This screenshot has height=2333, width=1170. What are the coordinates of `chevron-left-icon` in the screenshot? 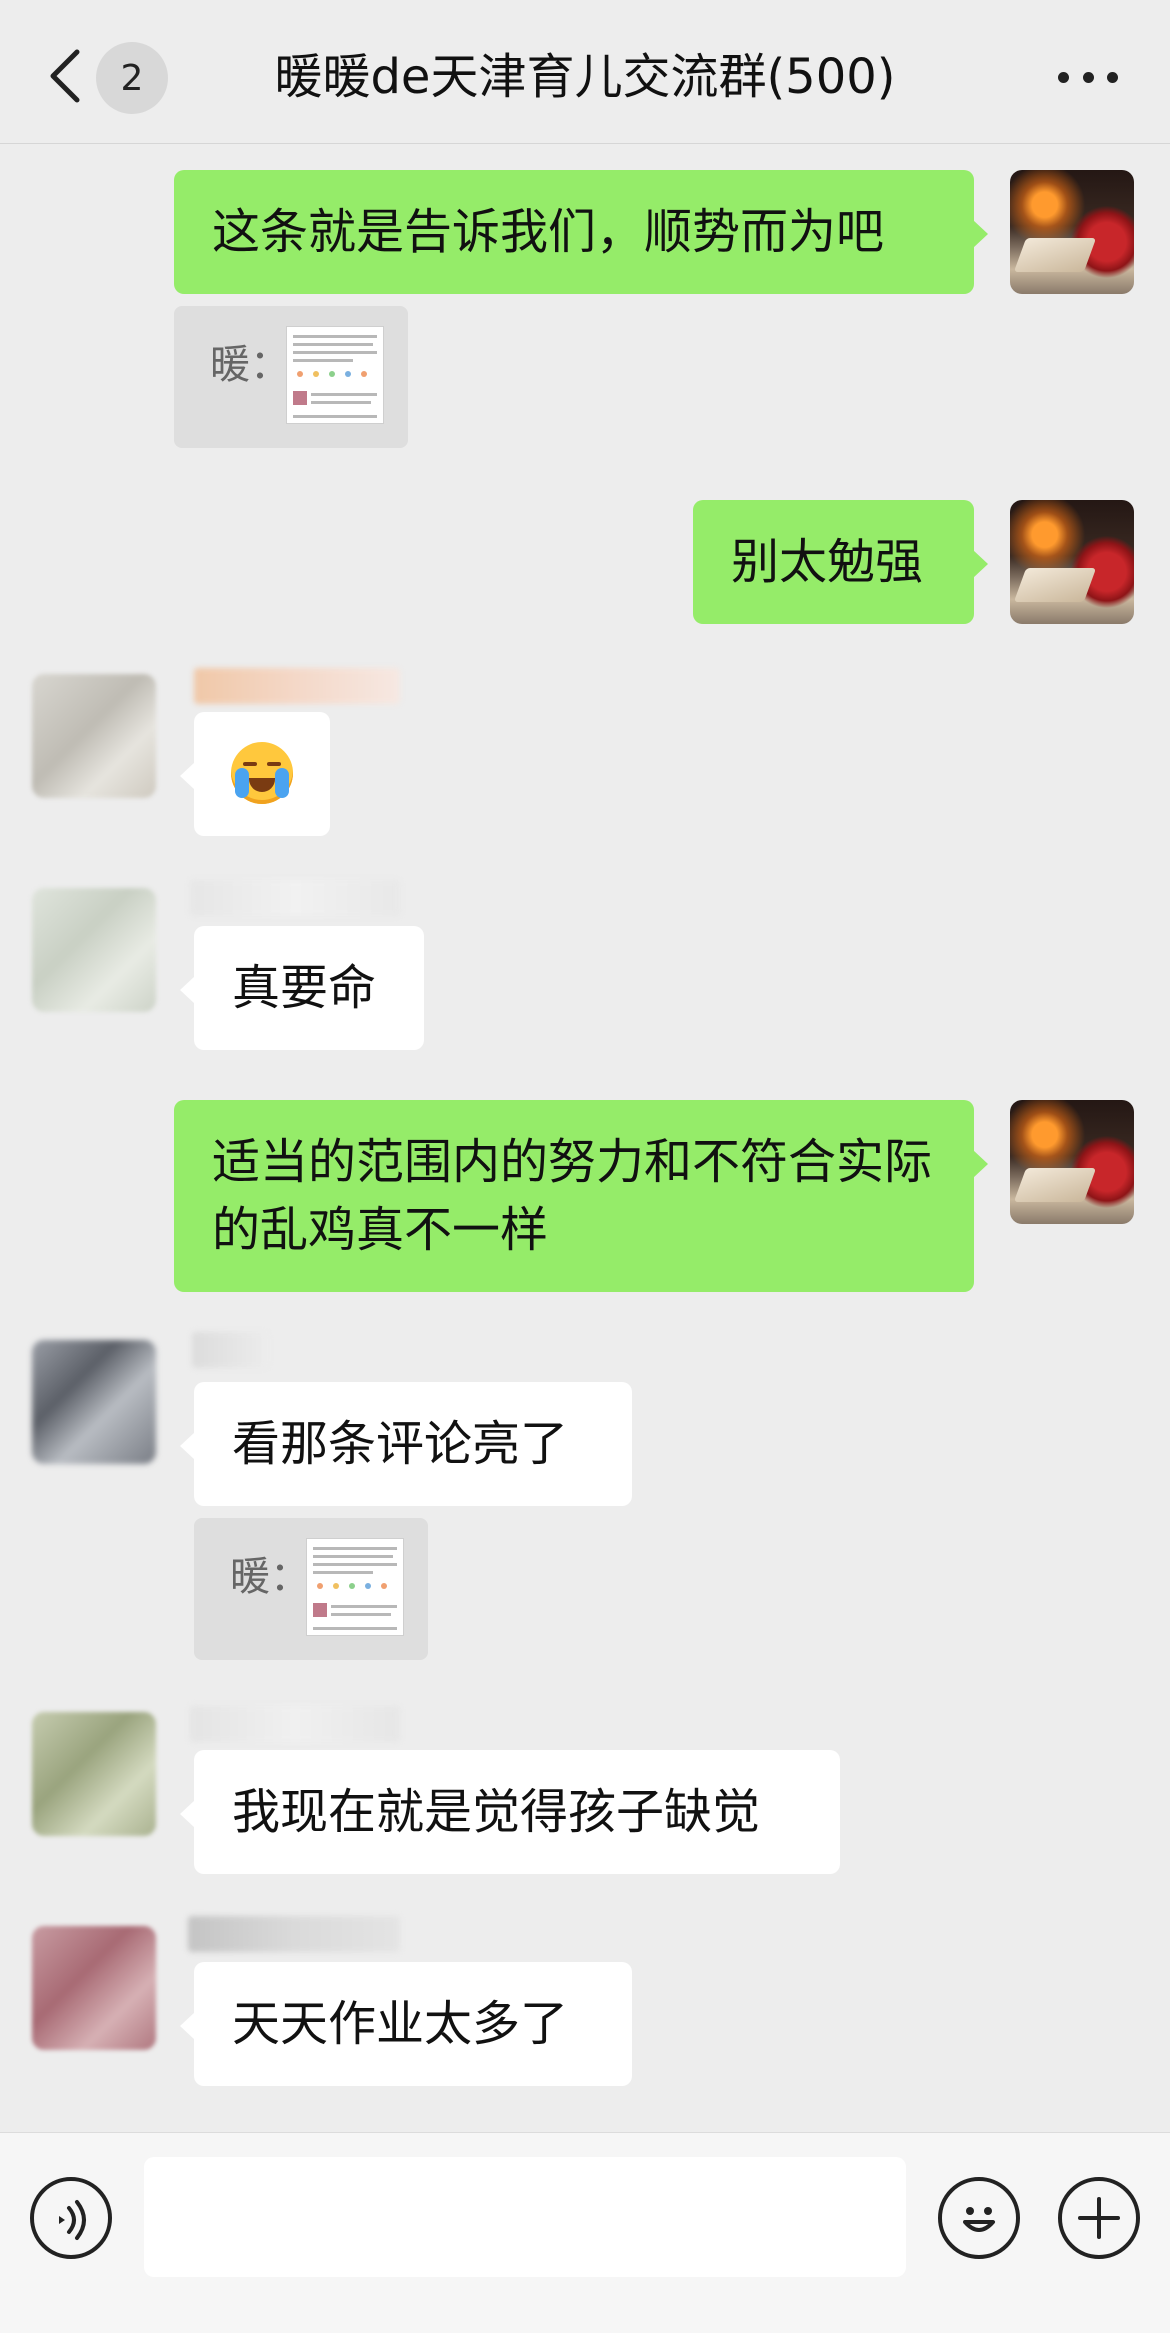 It's located at (65, 76).